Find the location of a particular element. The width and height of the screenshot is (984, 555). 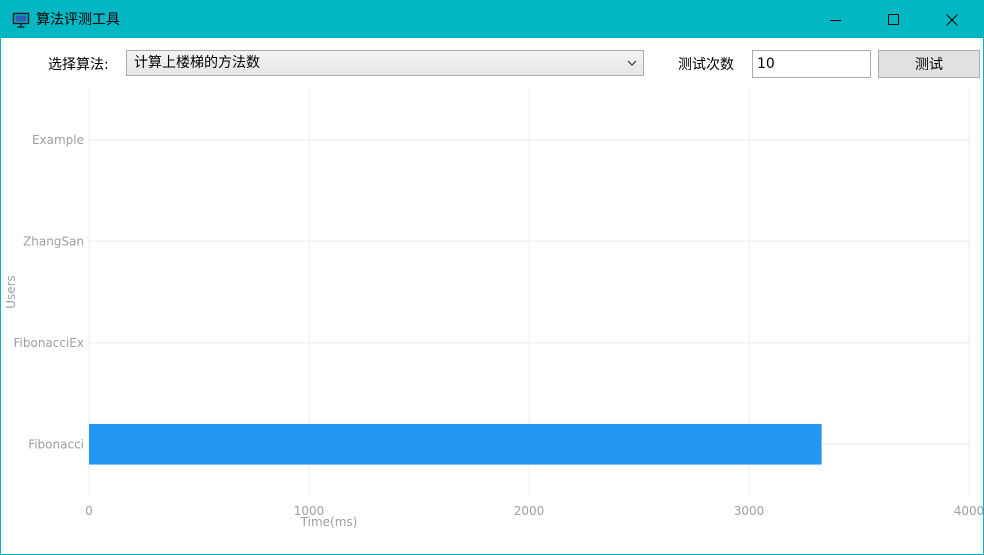

close-button is located at coordinates (952, 19).